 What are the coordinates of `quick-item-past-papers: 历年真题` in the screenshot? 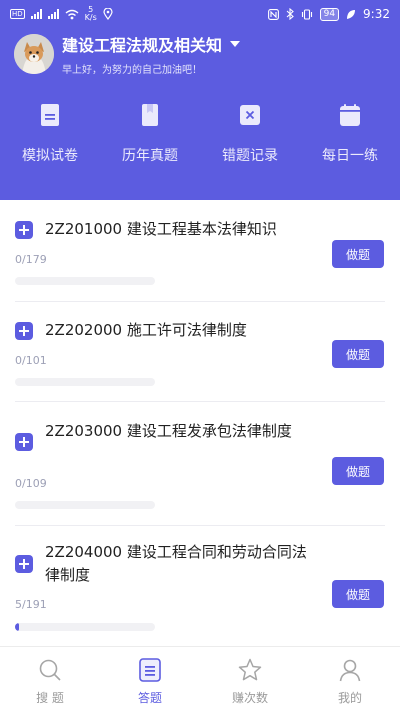 It's located at (150, 134).